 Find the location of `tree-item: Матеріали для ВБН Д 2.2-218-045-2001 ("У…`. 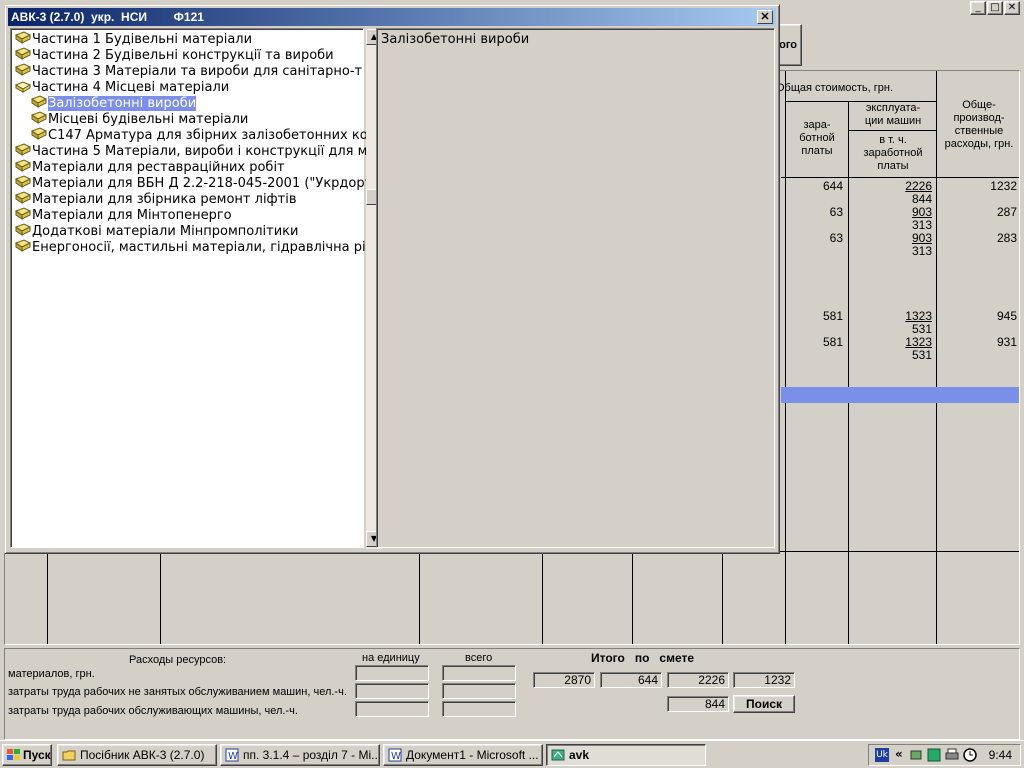

tree-item: Матеріали для ВБН Д 2.2-218-045-2001 ("У… is located at coordinates (197, 183).